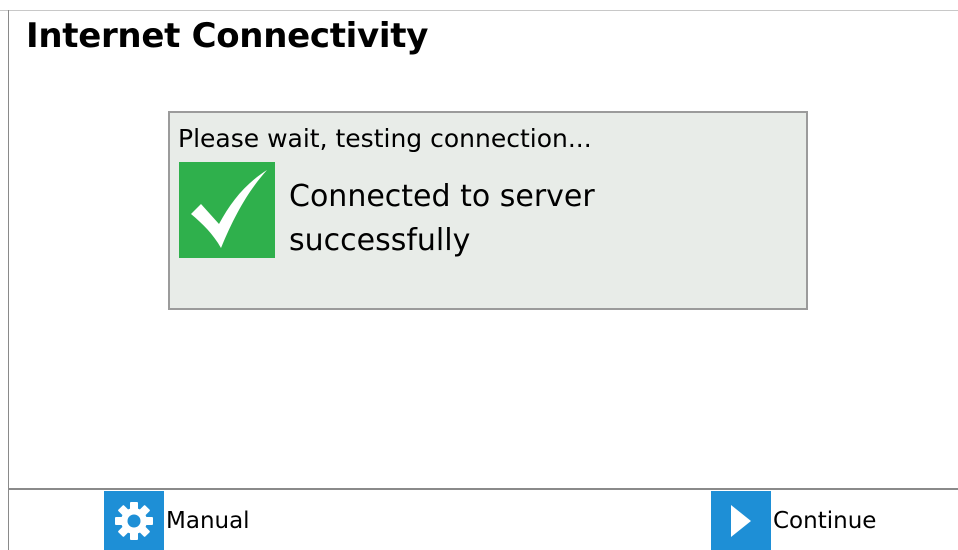 The width and height of the screenshot is (958, 550). I want to click on gear-icon, so click(134, 520).